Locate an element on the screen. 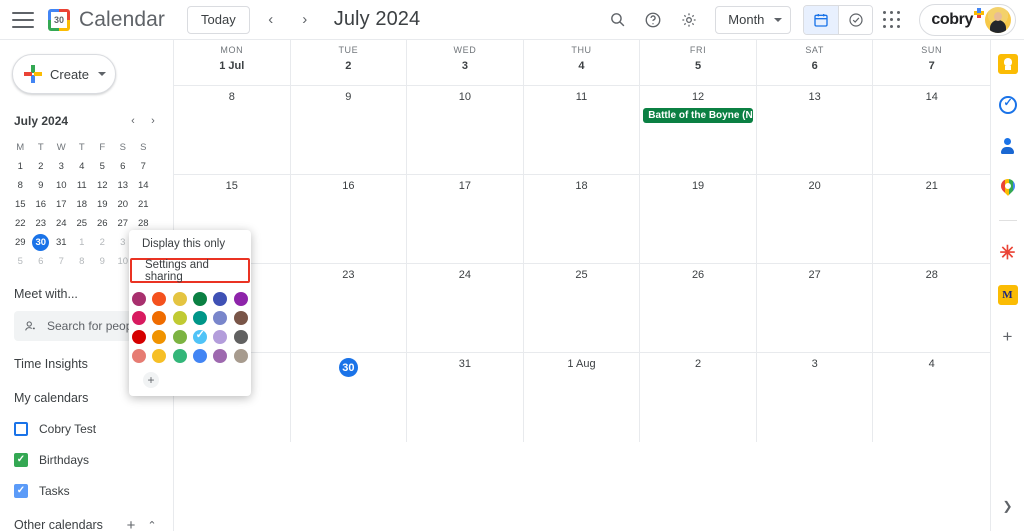 The height and width of the screenshot is (531, 1024). day-number: 19 is located at coordinates (698, 186).